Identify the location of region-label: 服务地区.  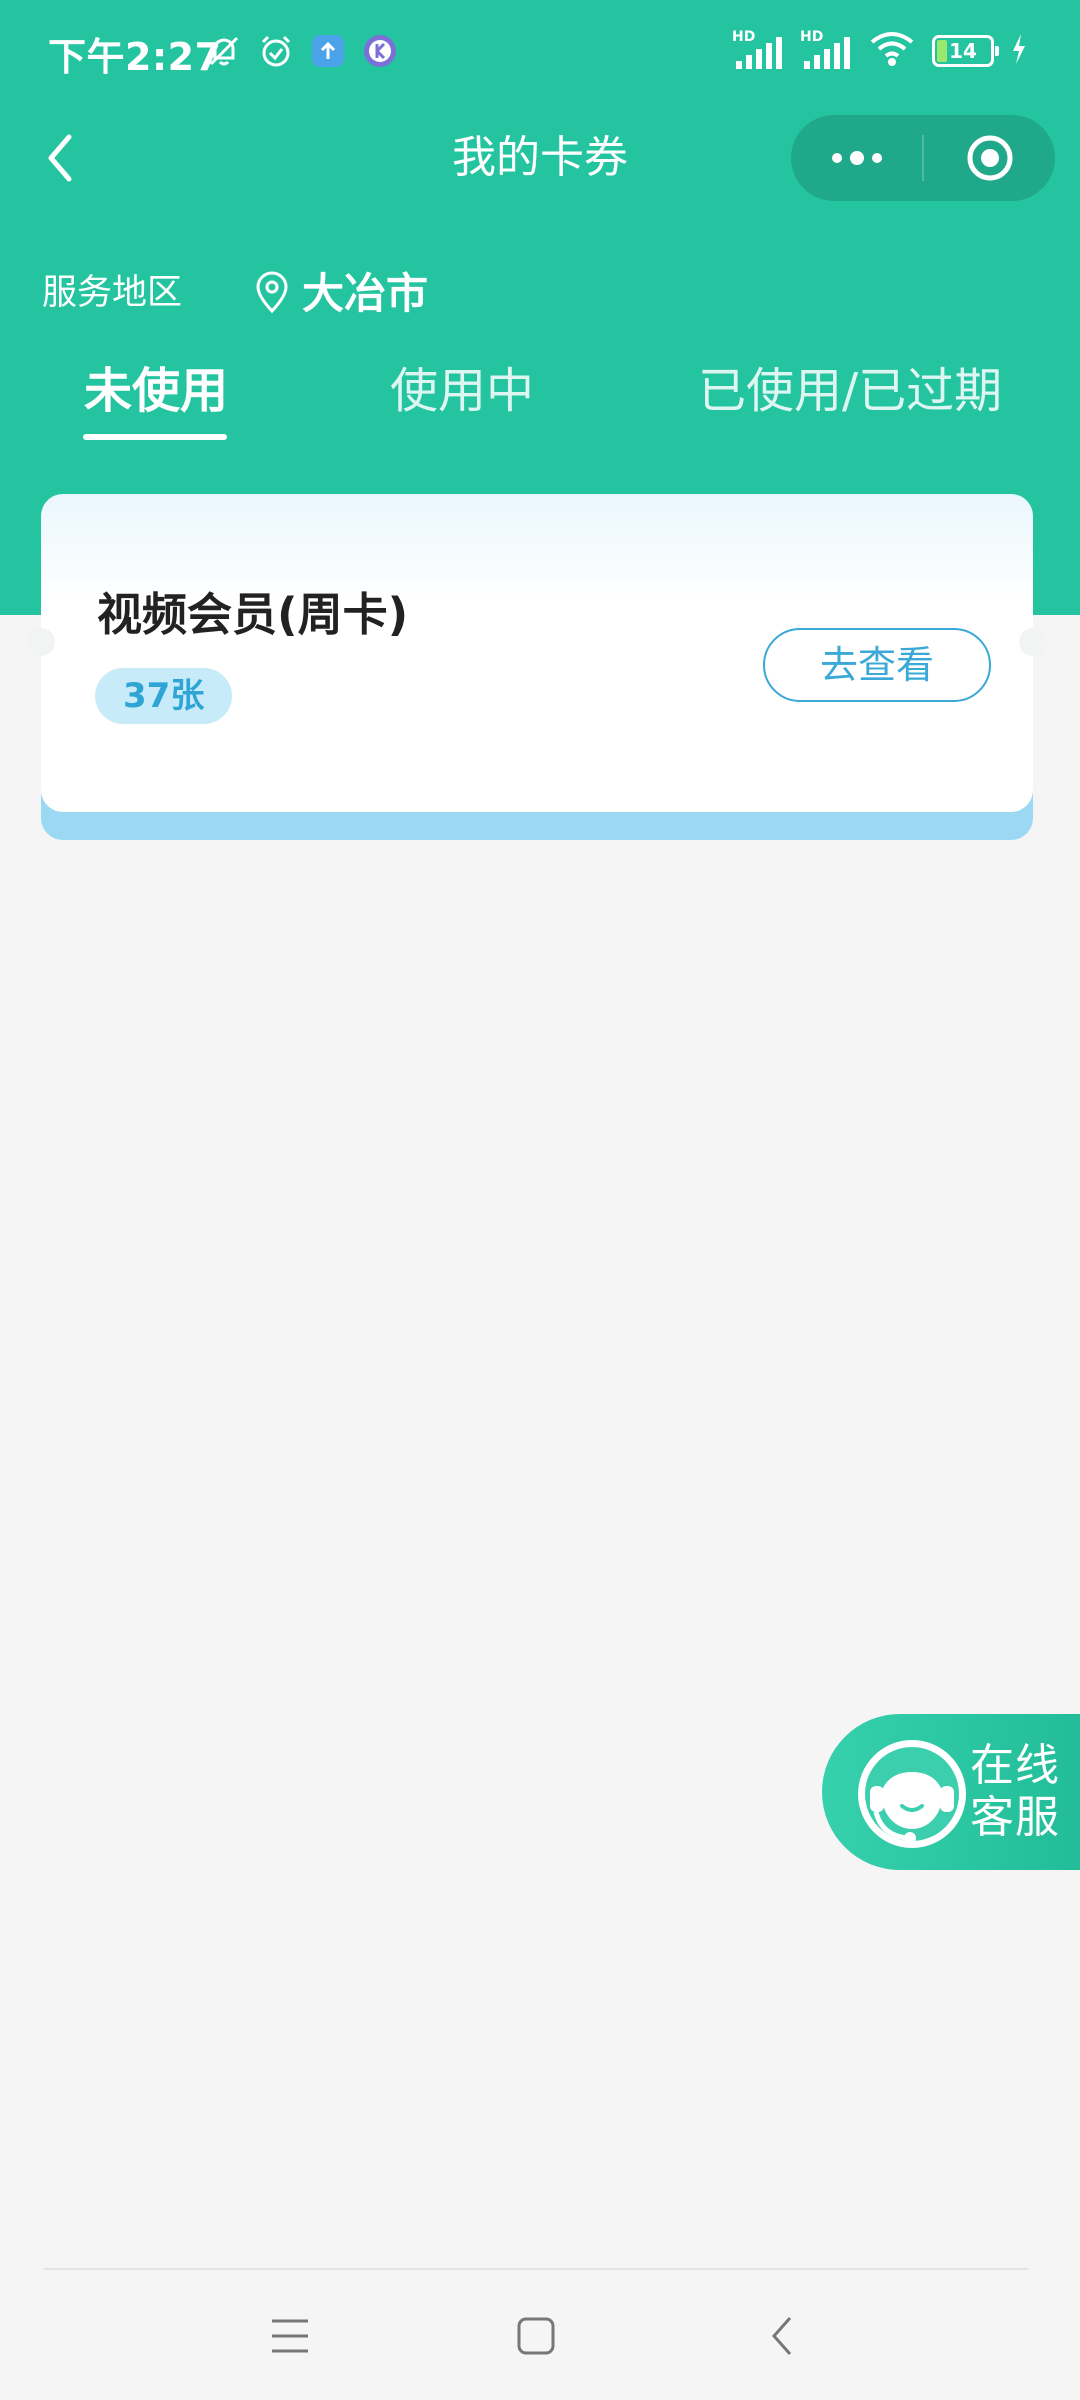
(112, 293).